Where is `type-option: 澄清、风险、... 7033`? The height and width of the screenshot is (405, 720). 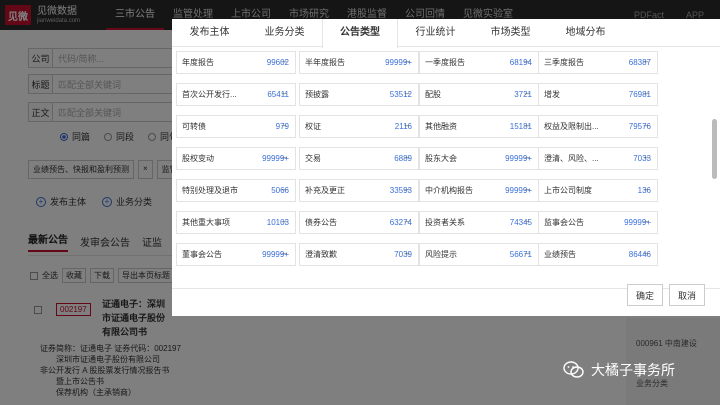
type-option: 澄清、风险、... 7033 is located at coordinates (598, 158).